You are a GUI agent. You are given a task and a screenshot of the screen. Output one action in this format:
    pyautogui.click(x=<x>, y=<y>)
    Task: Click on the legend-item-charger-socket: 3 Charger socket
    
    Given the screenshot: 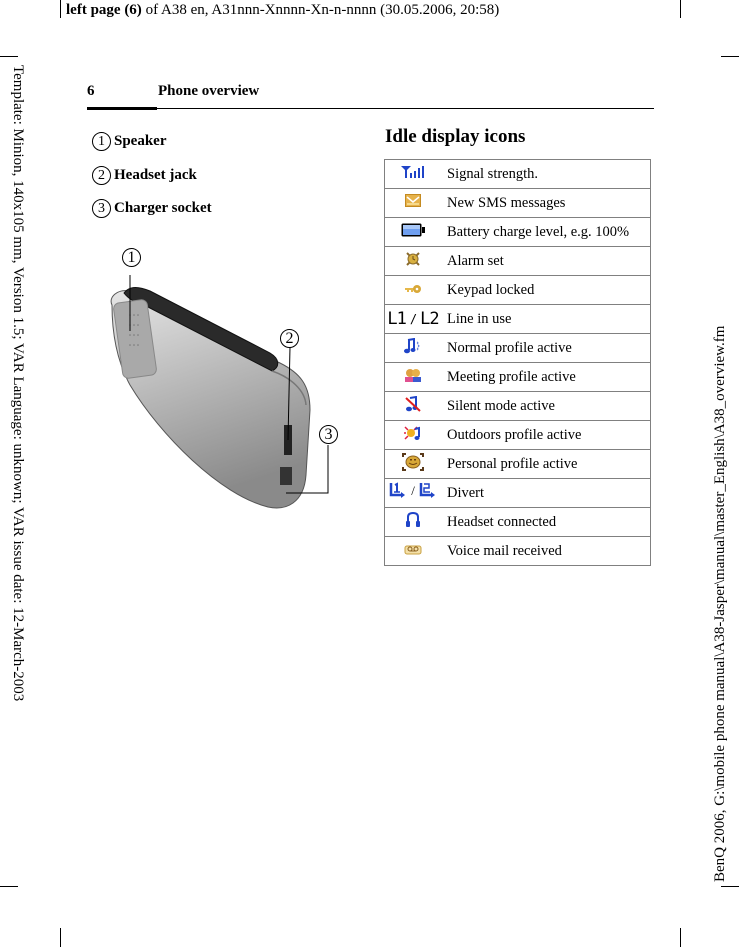 What is the action you would take?
    pyautogui.click(x=152, y=208)
    